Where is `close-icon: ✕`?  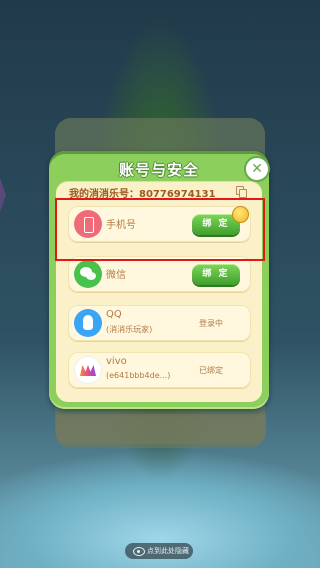 close-icon: ✕ is located at coordinates (257, 169).